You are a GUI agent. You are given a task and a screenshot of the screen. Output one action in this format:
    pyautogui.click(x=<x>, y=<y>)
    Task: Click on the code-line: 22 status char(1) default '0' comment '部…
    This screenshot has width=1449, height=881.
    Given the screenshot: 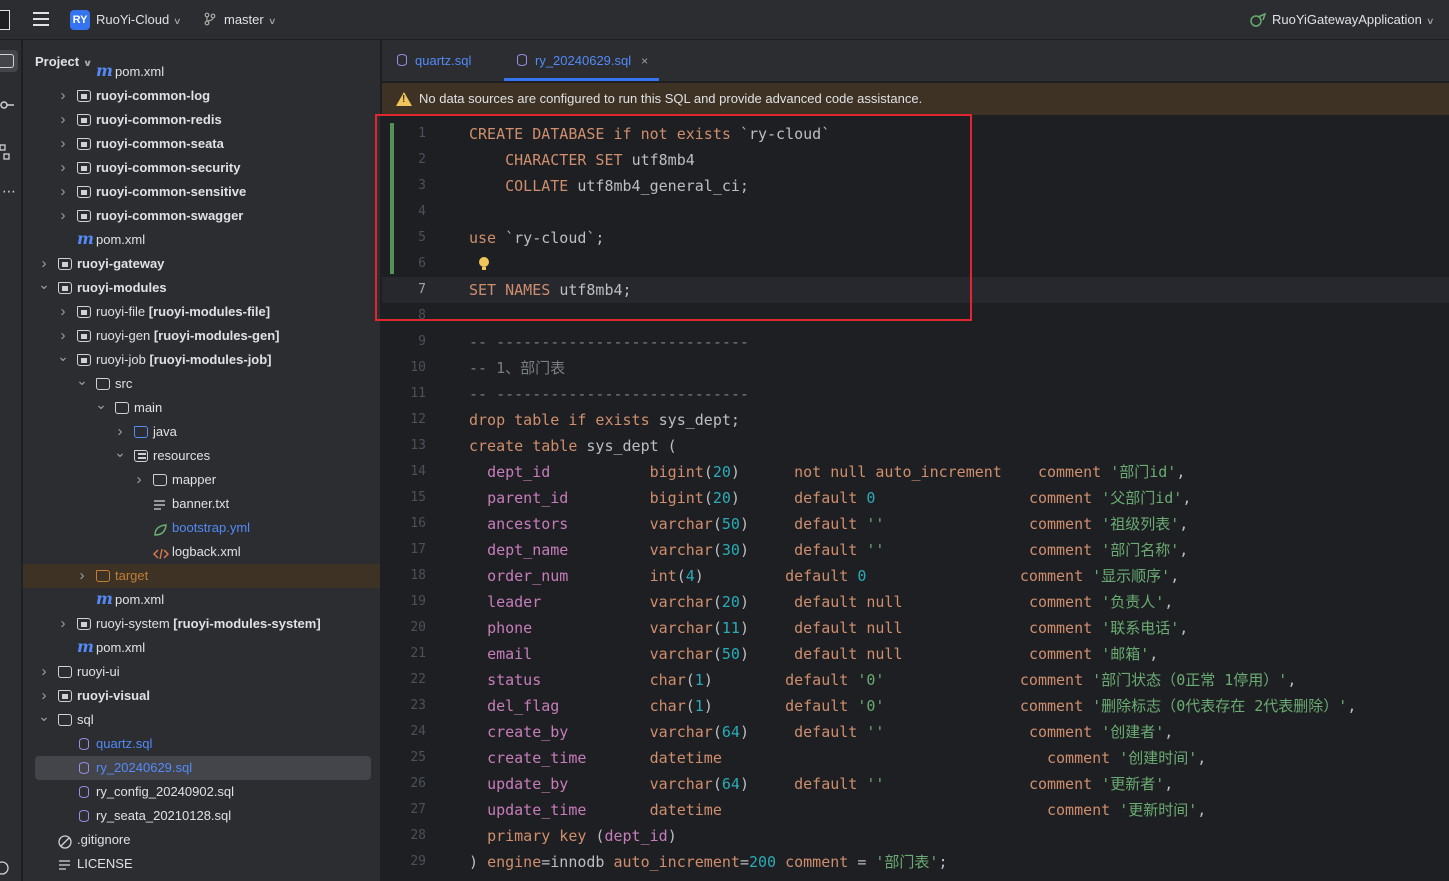 What is the action you would take?
    pyautogui.click(x=915, y=680)
    